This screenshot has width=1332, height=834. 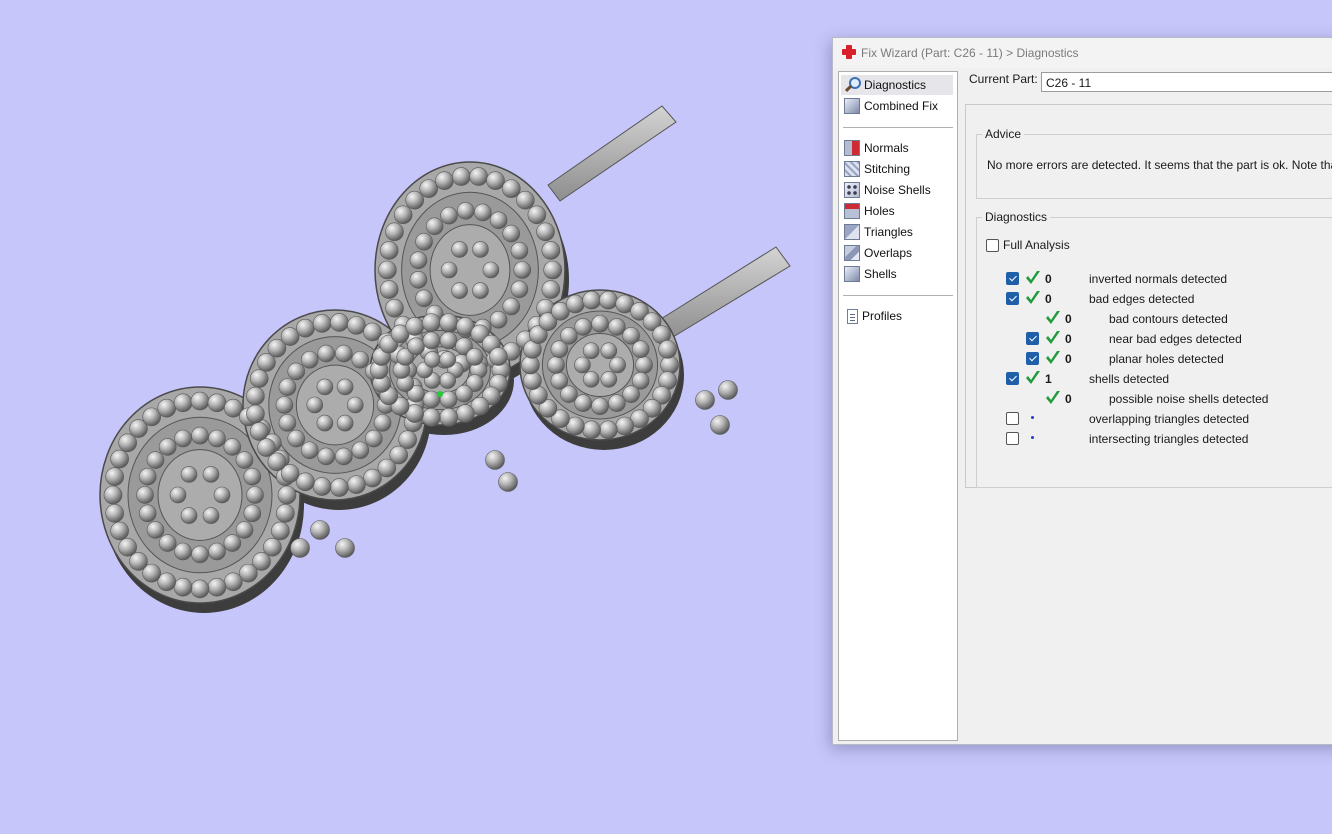 I want to click on diagnostic-label: overlapping triangles detected, so click(x=1169, y=419).